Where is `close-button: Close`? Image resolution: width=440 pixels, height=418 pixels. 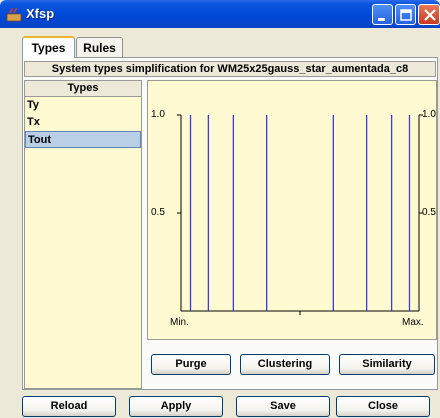 close-button: Close is located at coordinates (383, 406).